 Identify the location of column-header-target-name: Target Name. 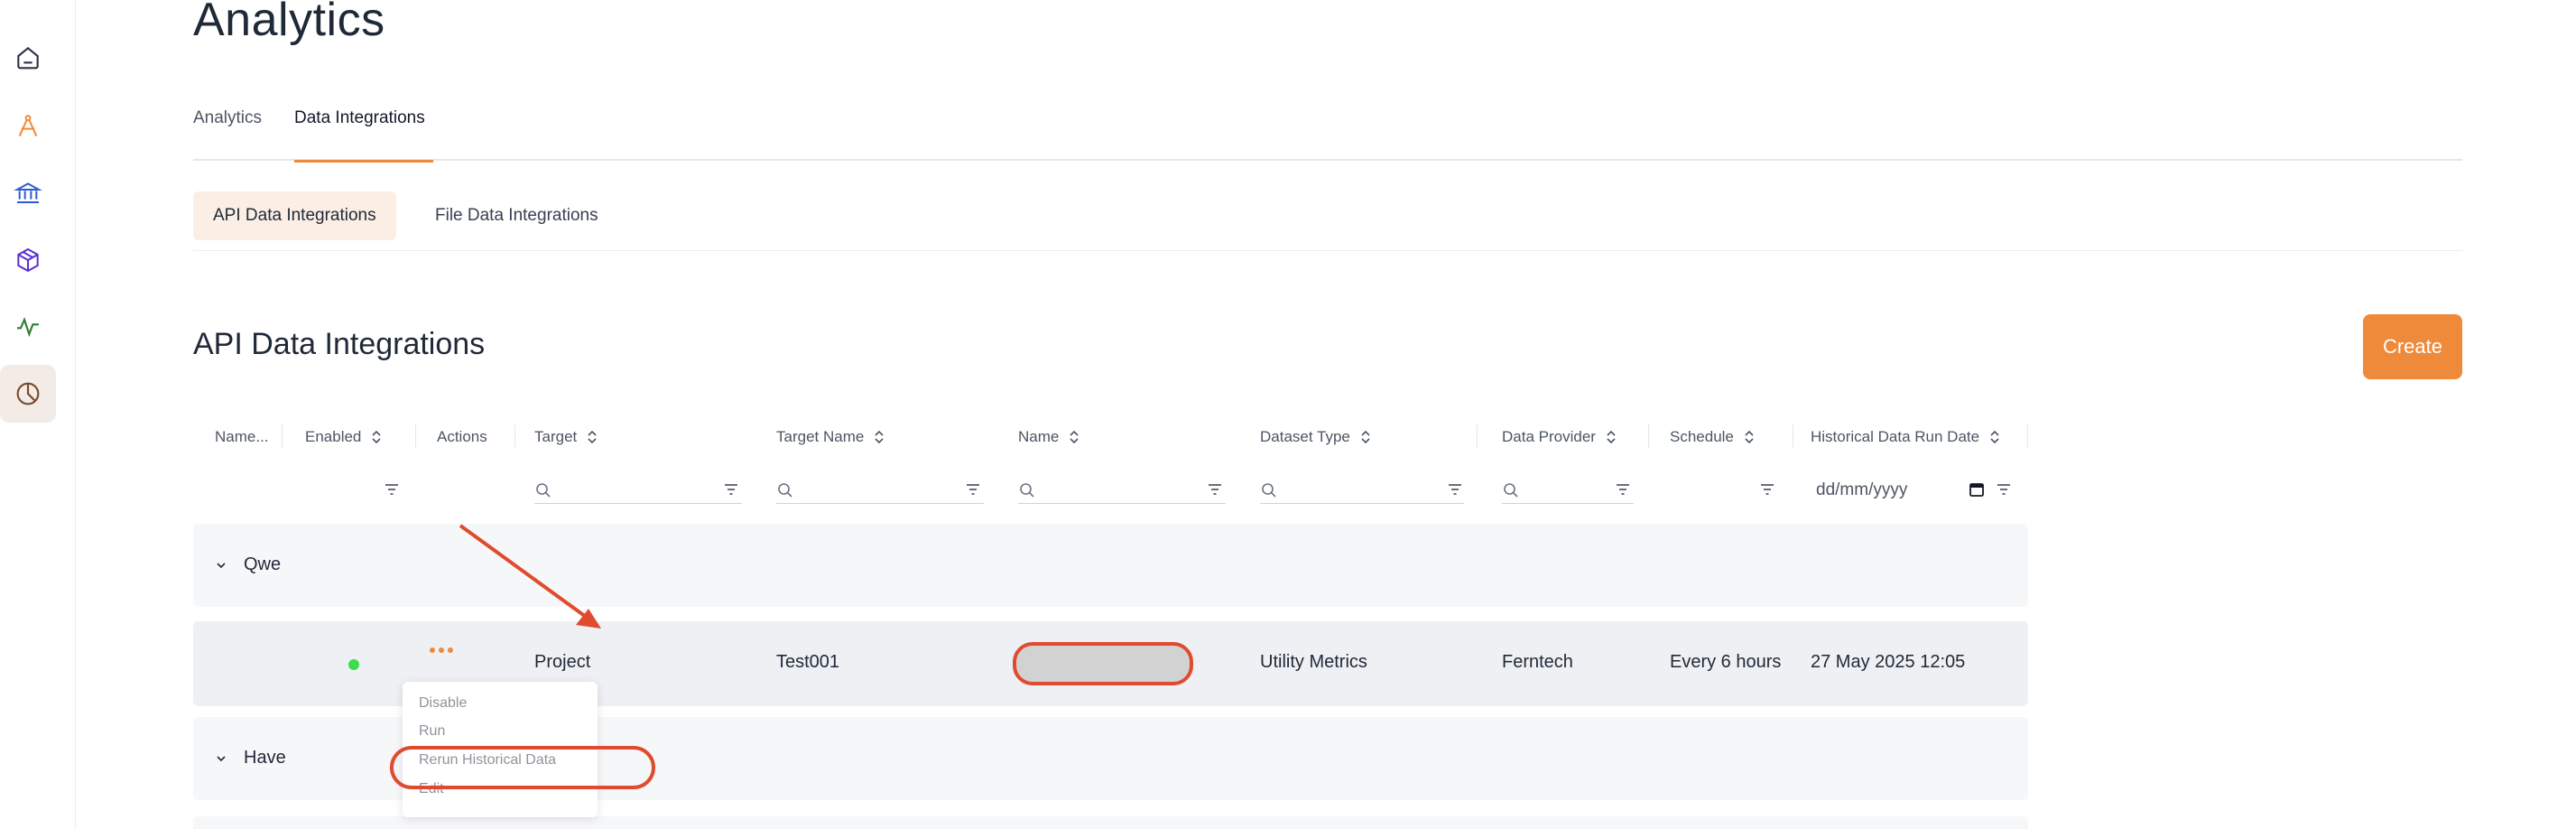
(830, 437).